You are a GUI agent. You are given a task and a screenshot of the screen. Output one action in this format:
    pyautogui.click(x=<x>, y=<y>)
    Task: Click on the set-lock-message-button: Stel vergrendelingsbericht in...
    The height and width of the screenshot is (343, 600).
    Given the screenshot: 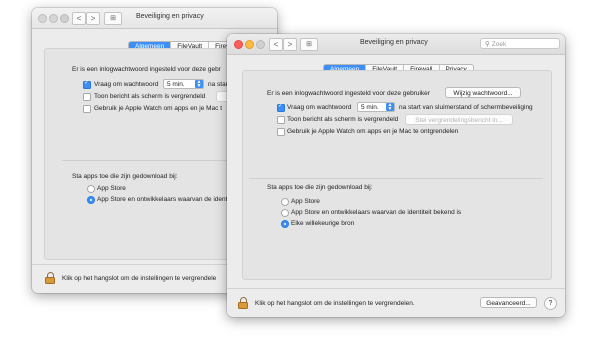 What is the action you would take?
    pyautogui.click(x=459, y=119)
    